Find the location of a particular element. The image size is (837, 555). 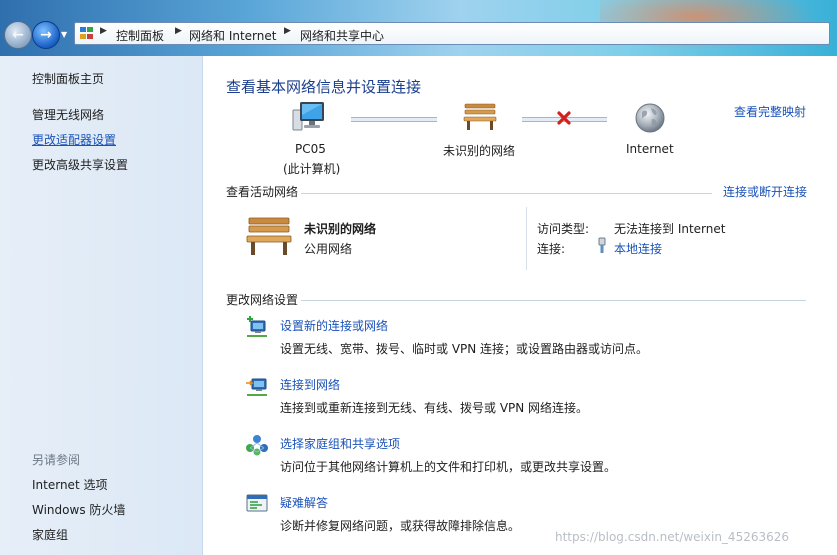

access-type-label: 访问类型: is located at coordinates (563, 229).